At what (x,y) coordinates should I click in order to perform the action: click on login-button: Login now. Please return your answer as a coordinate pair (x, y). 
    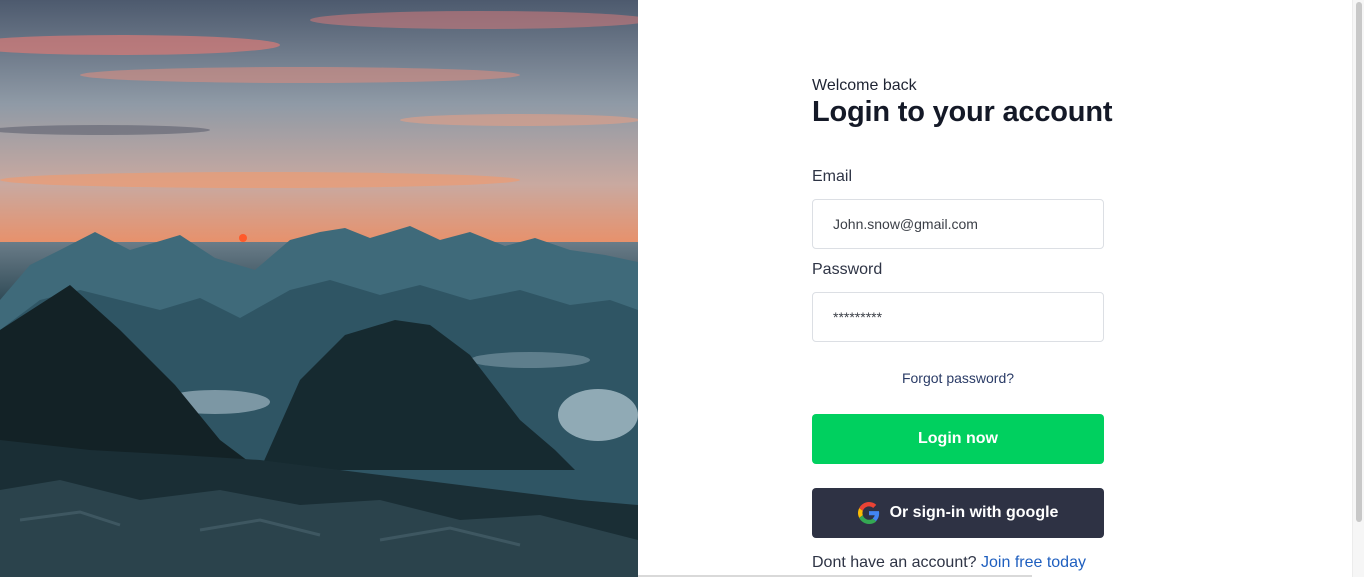
    Looking at the image, I should click on (958, 439).